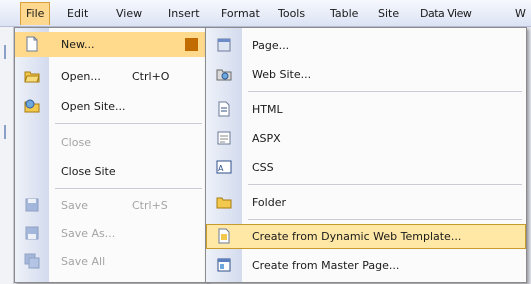 This screenshot has width=531, height=284. Describe the element at coordinates (366, 202) in the screenshot. I see `submenu-item-folder: Folder` at that location.